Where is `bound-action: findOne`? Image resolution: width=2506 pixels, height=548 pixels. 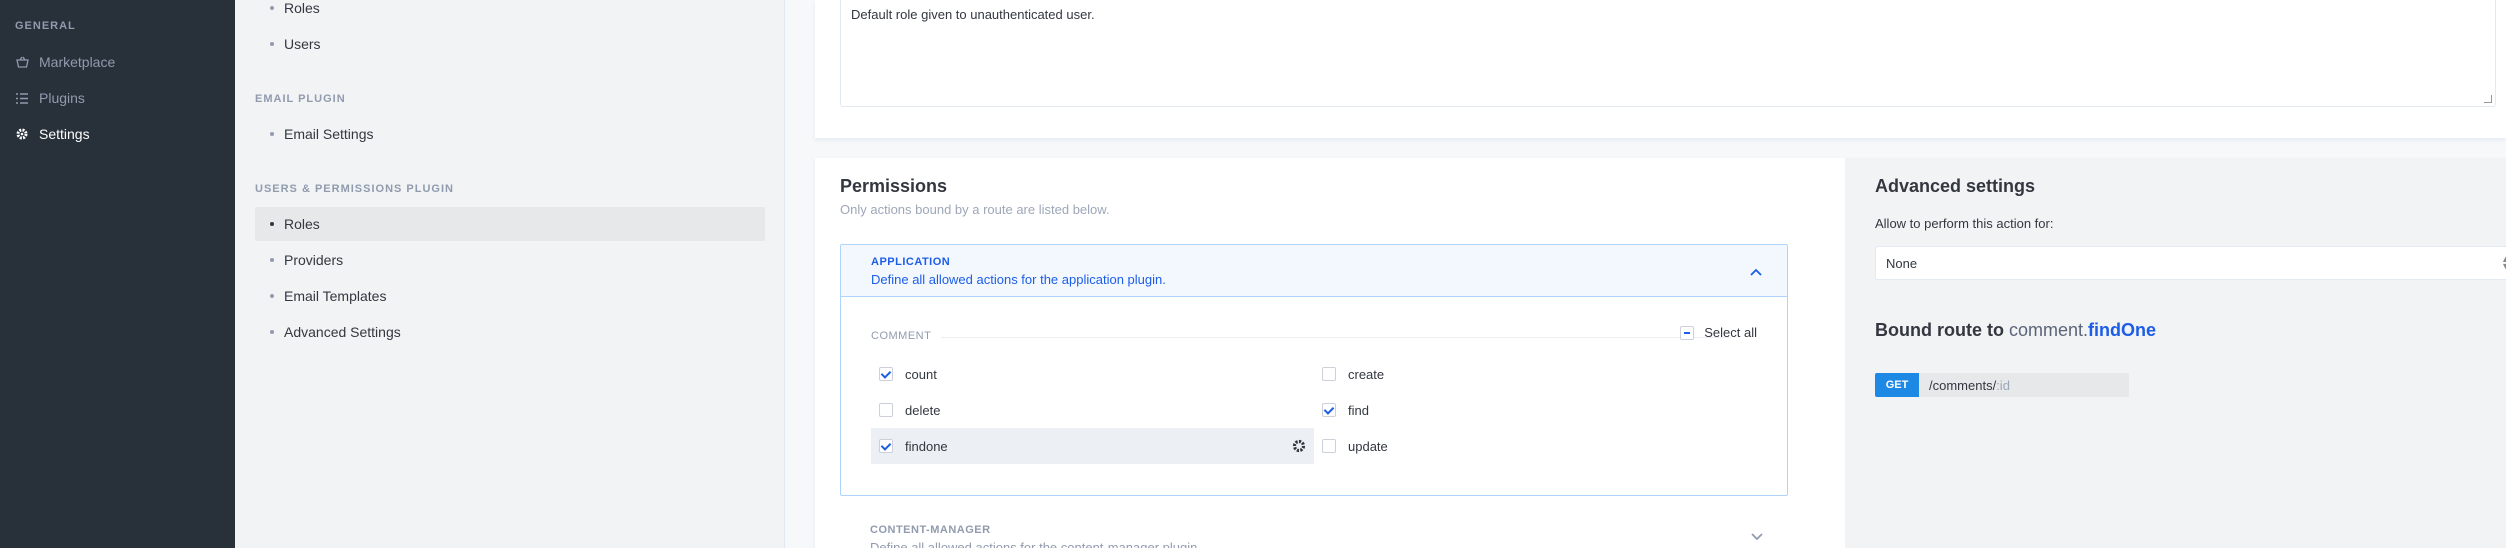 bound-action: findOne is located at coordinates (2122, 330).